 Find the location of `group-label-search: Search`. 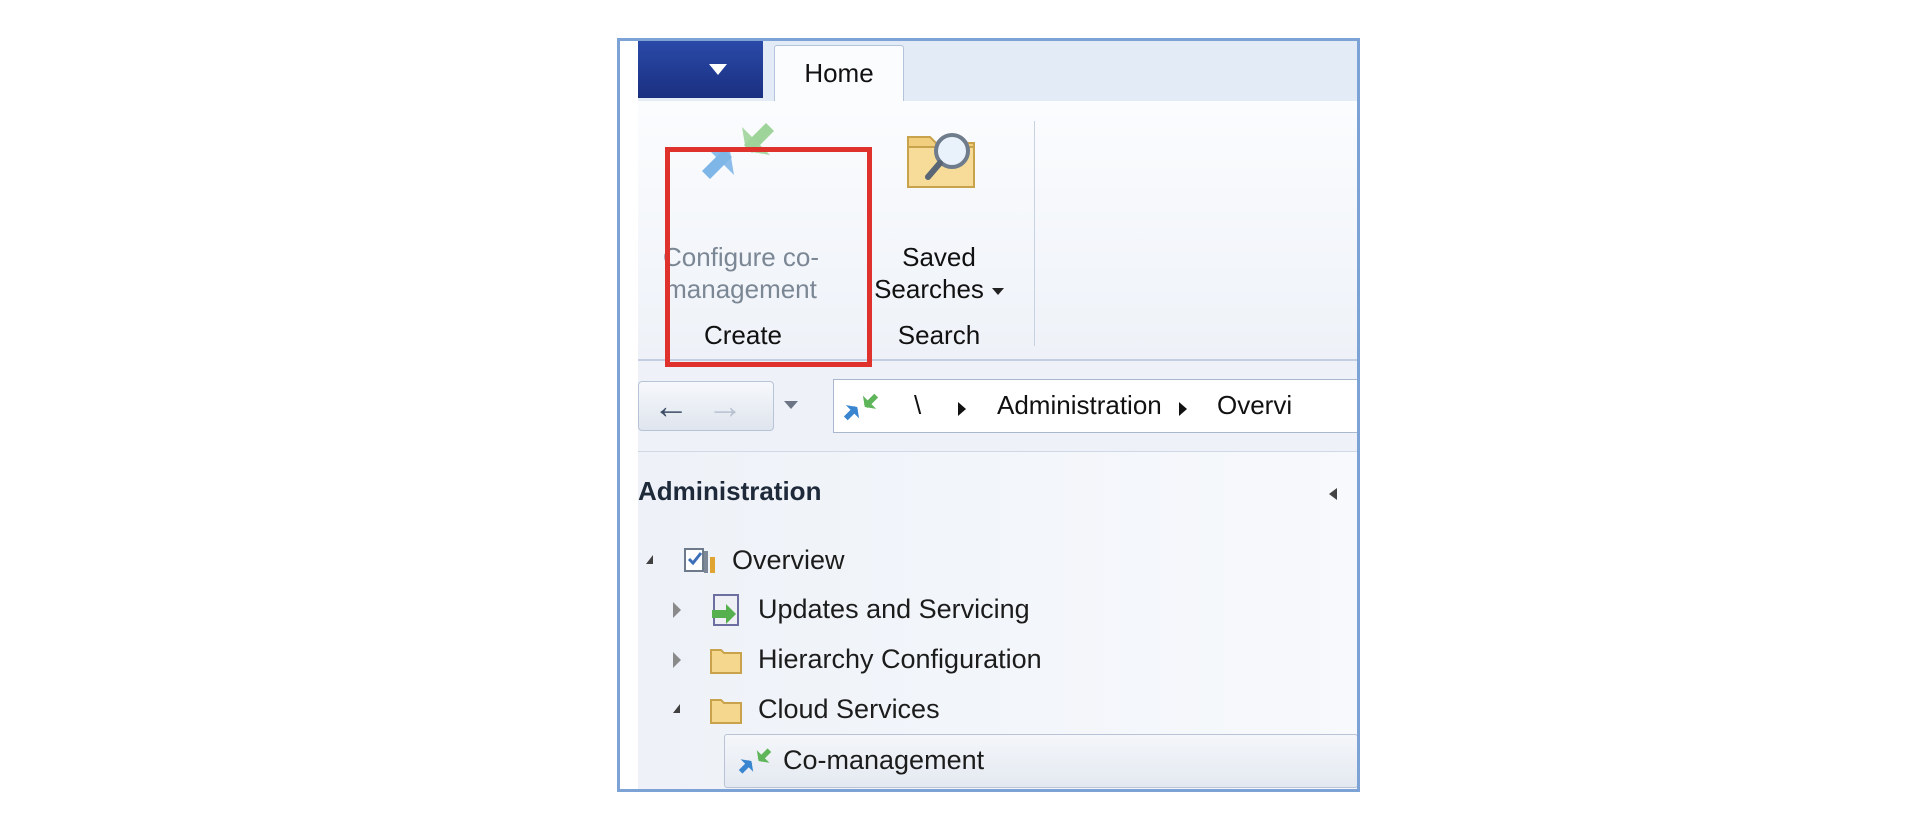

group-label-search: Search is located at coordinates (939, 335).